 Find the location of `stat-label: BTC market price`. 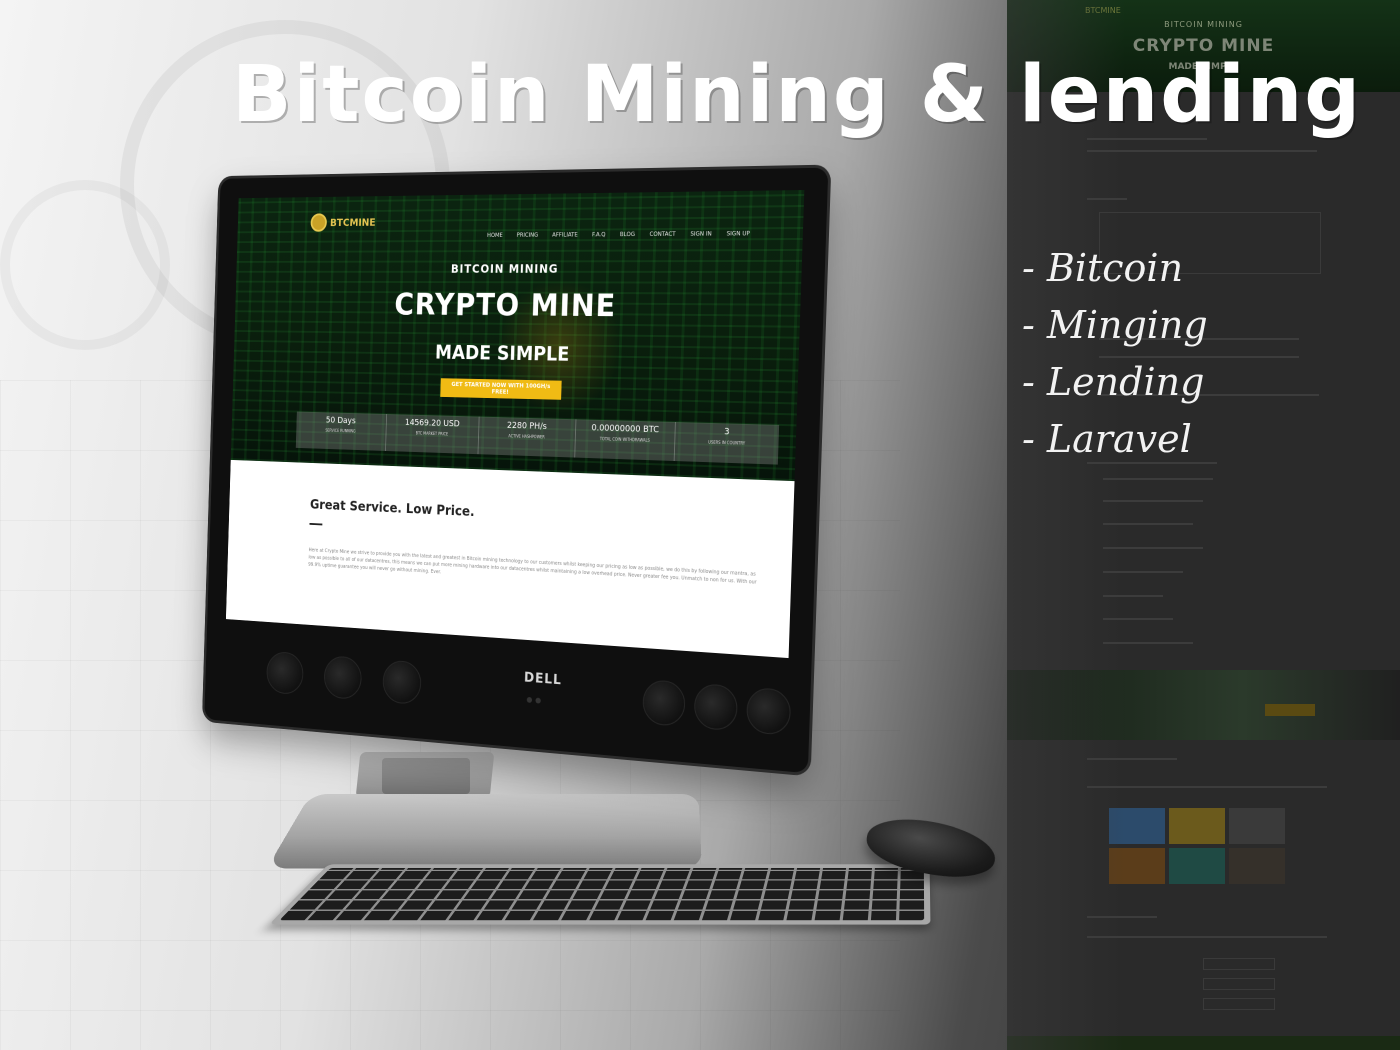

stat-label: BTC market price is located at coordinates (432, 434).